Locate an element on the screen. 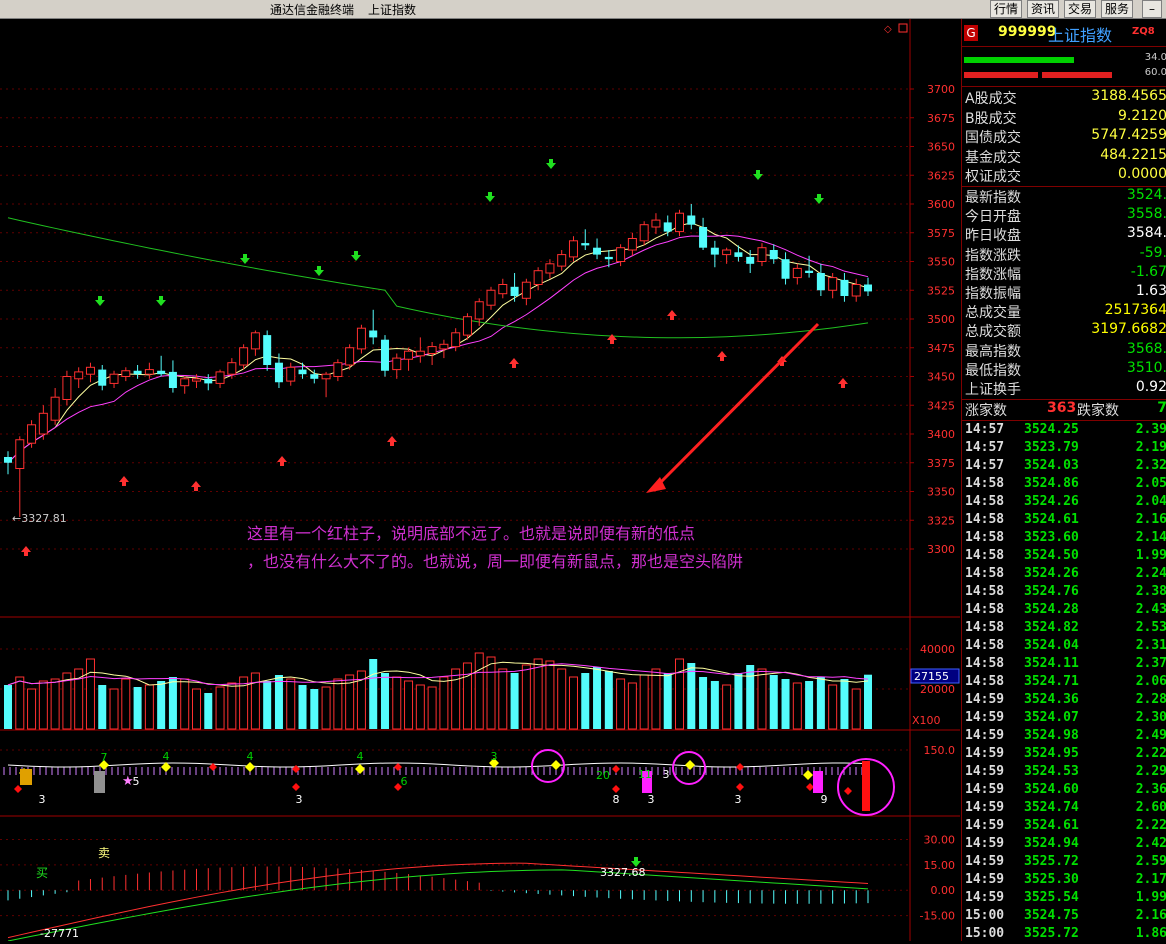 This screenshot has height=944, width=1166. tick-volume: 2.28 is located at coordinates (1150, 699).